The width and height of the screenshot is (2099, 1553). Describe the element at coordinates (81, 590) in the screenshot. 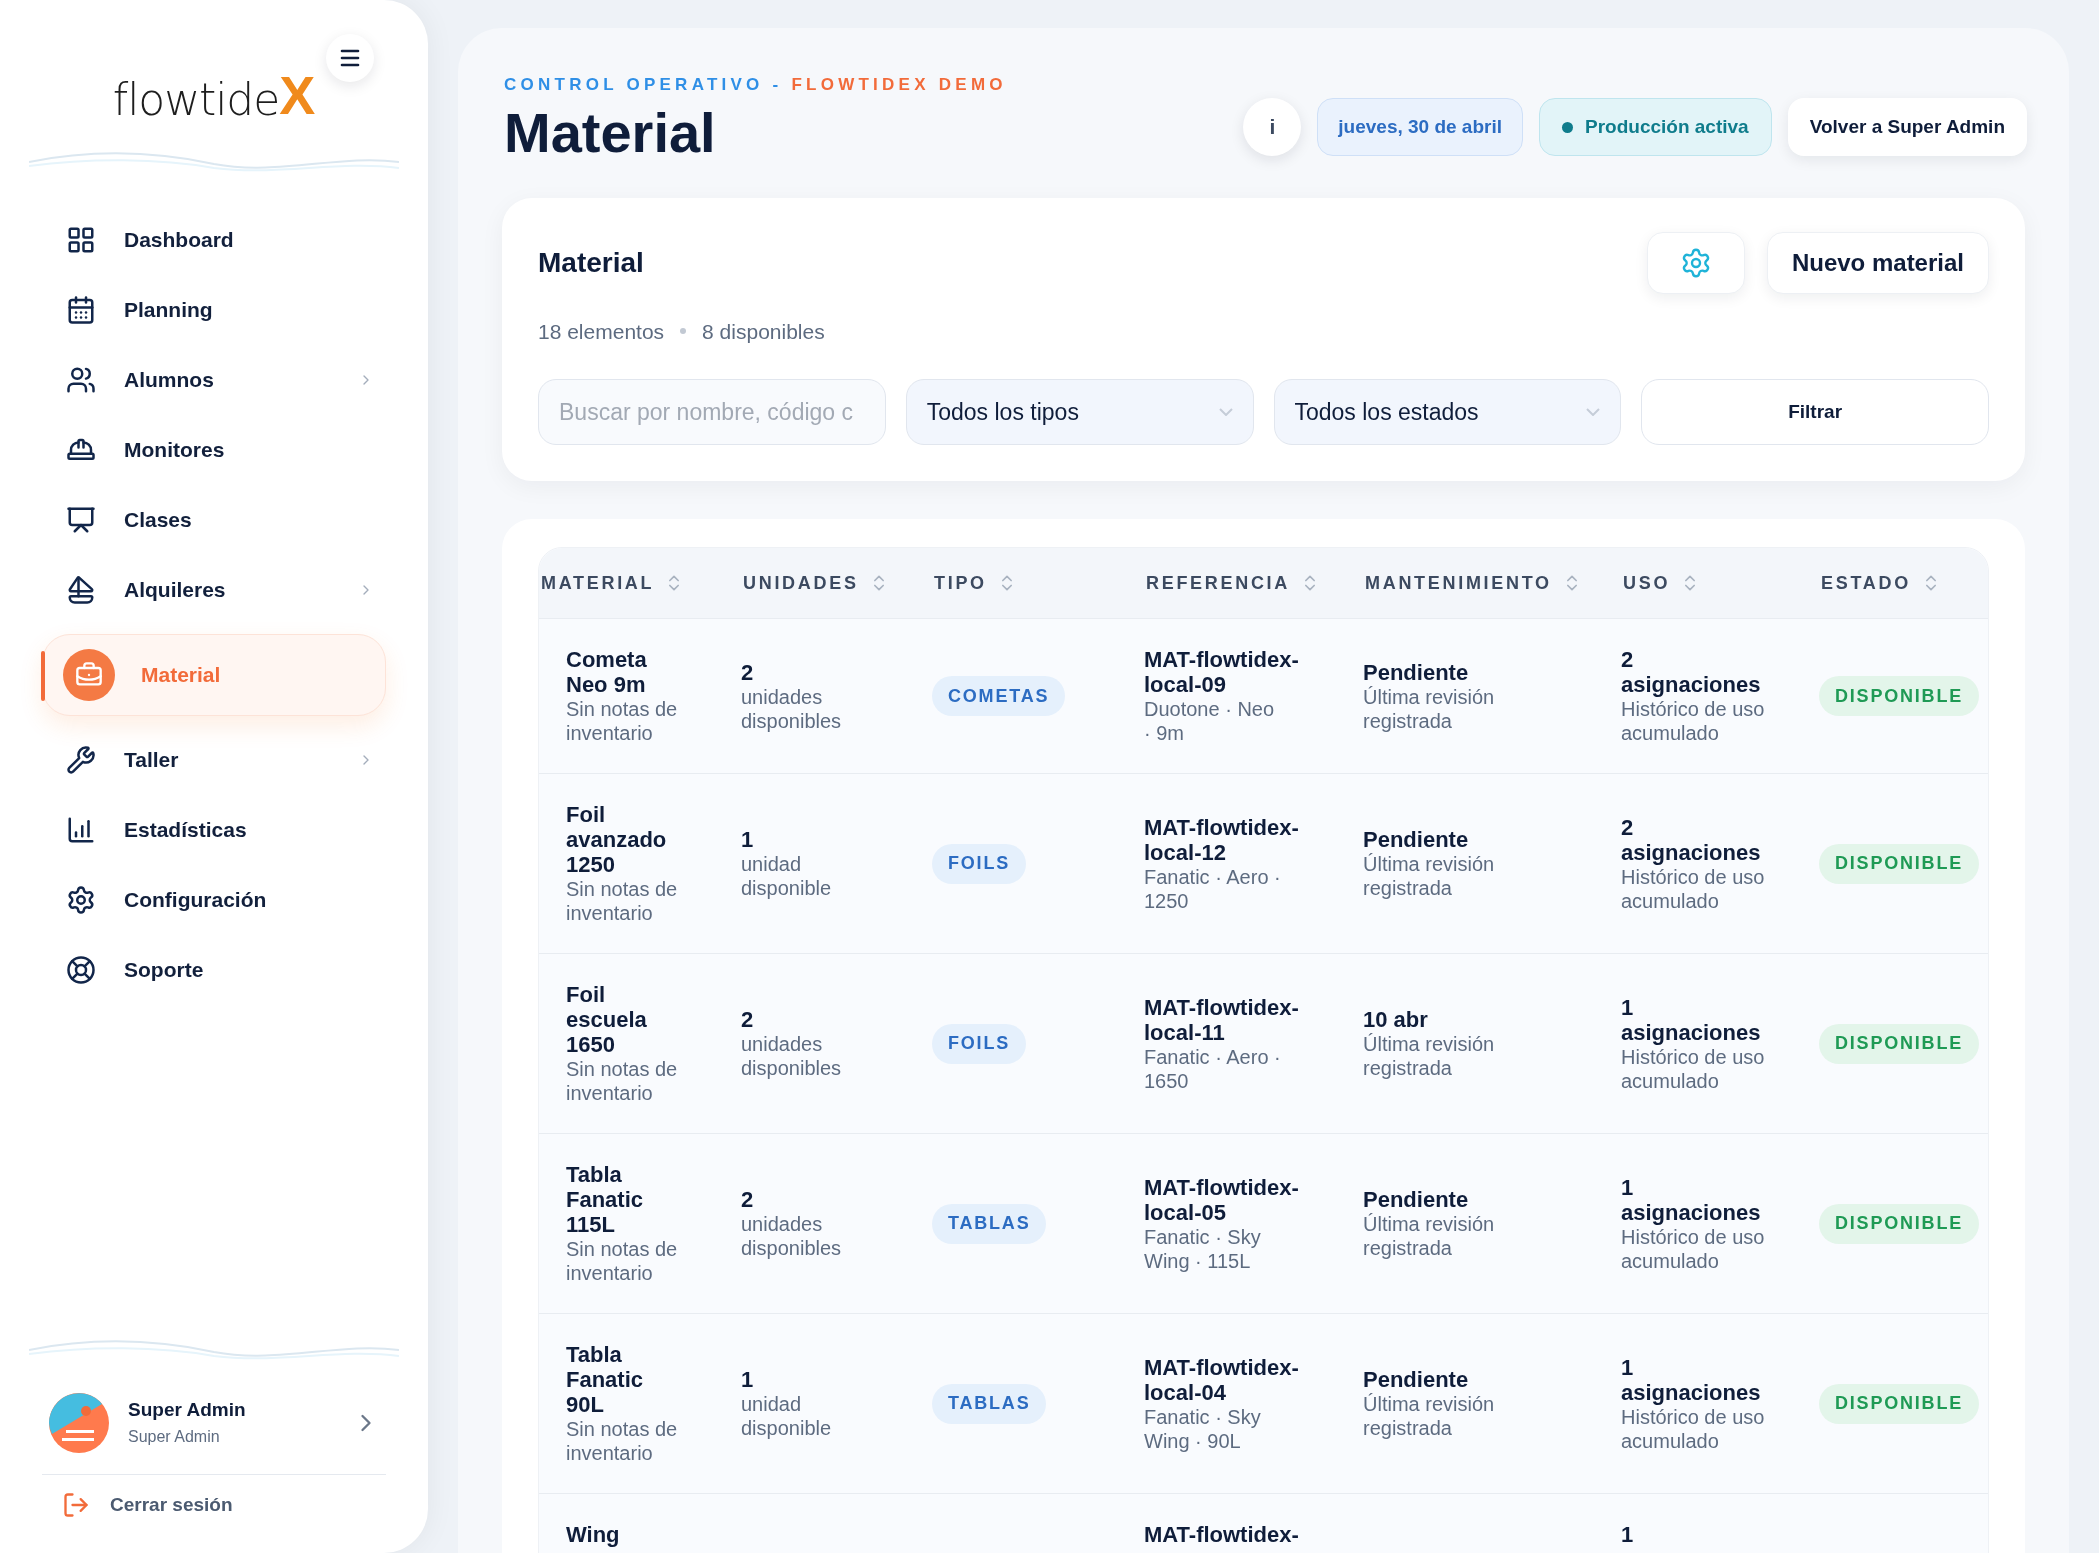

I see `sailboat-icon` at that location.